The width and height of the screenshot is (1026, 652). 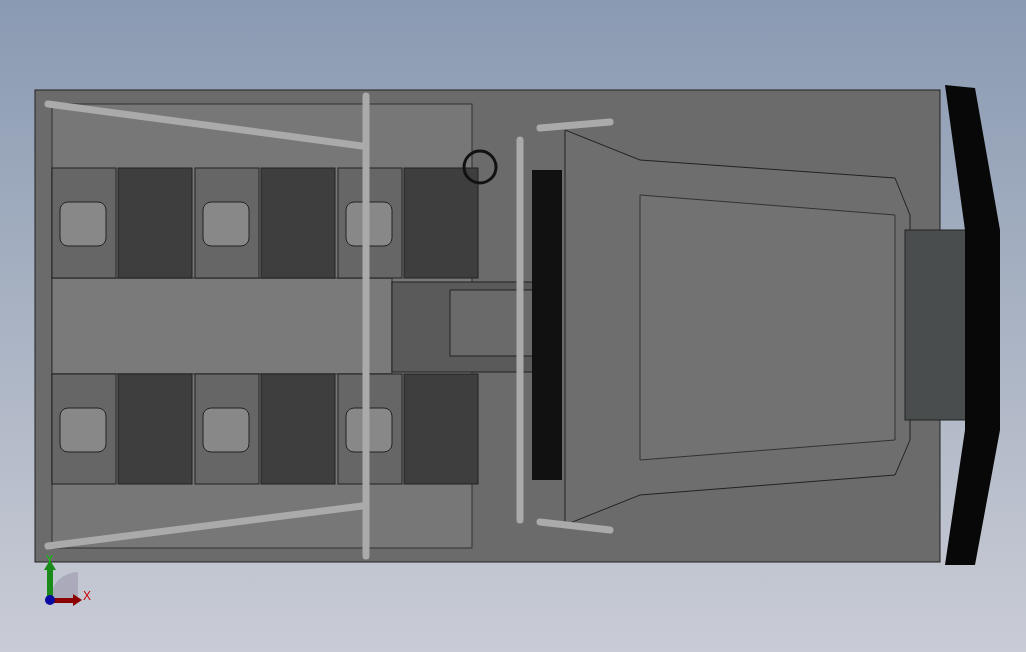 What do you see at coordinates (50, 559) in the screenshot?
I see `y-axis-label: Y` at bounding box center [50, 559].